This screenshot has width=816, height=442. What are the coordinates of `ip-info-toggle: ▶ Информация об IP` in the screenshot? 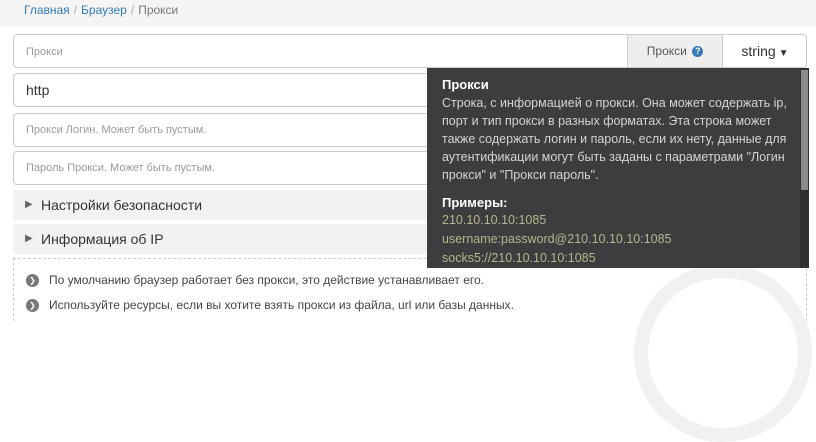 It's located at (228, 239).